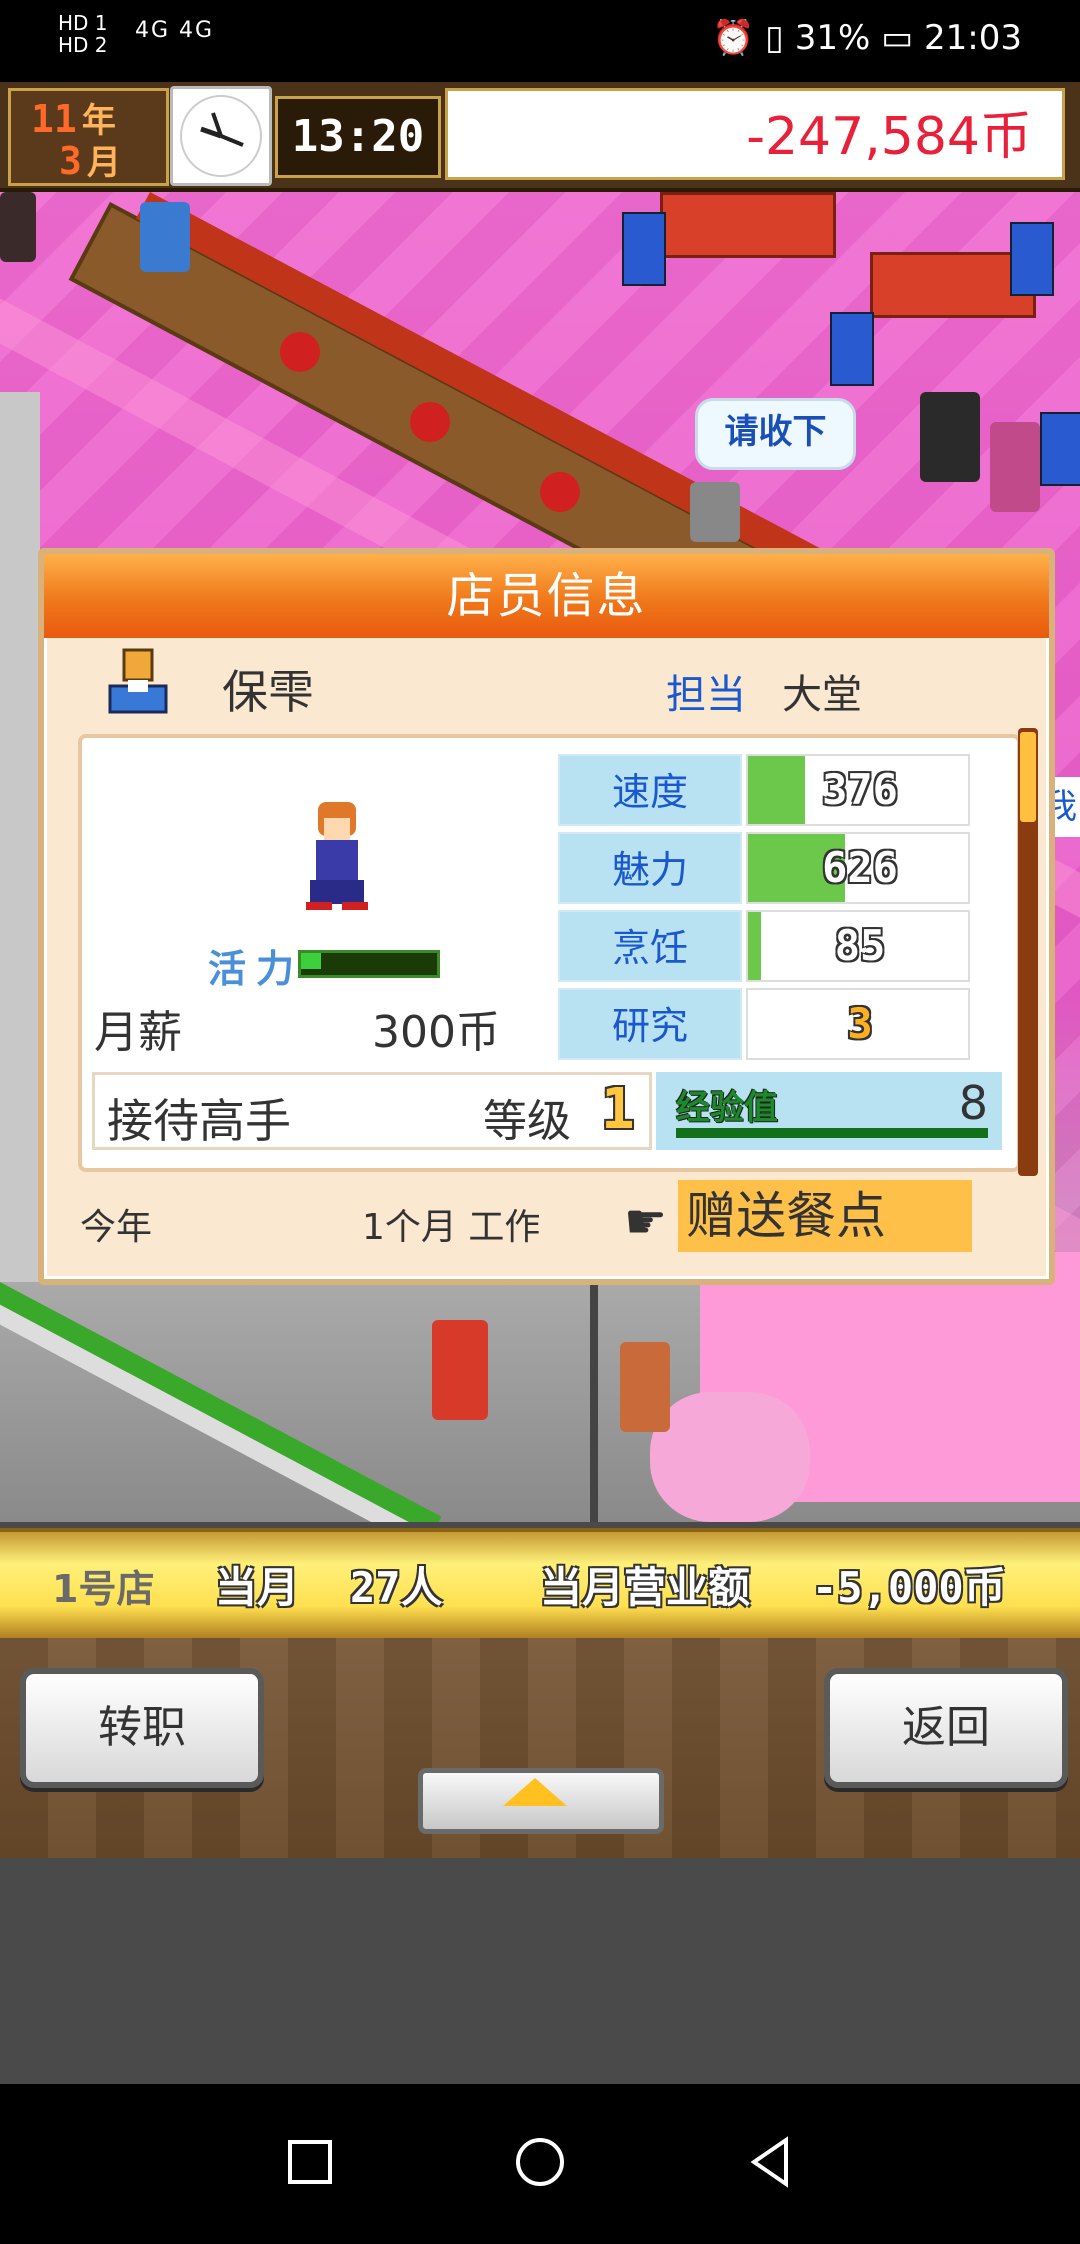 The height and width of the screenshot is (2244, 1080). Describe the element at coordinates (103, 163) in the screenshot. I see `month-unit: 月` at that location.